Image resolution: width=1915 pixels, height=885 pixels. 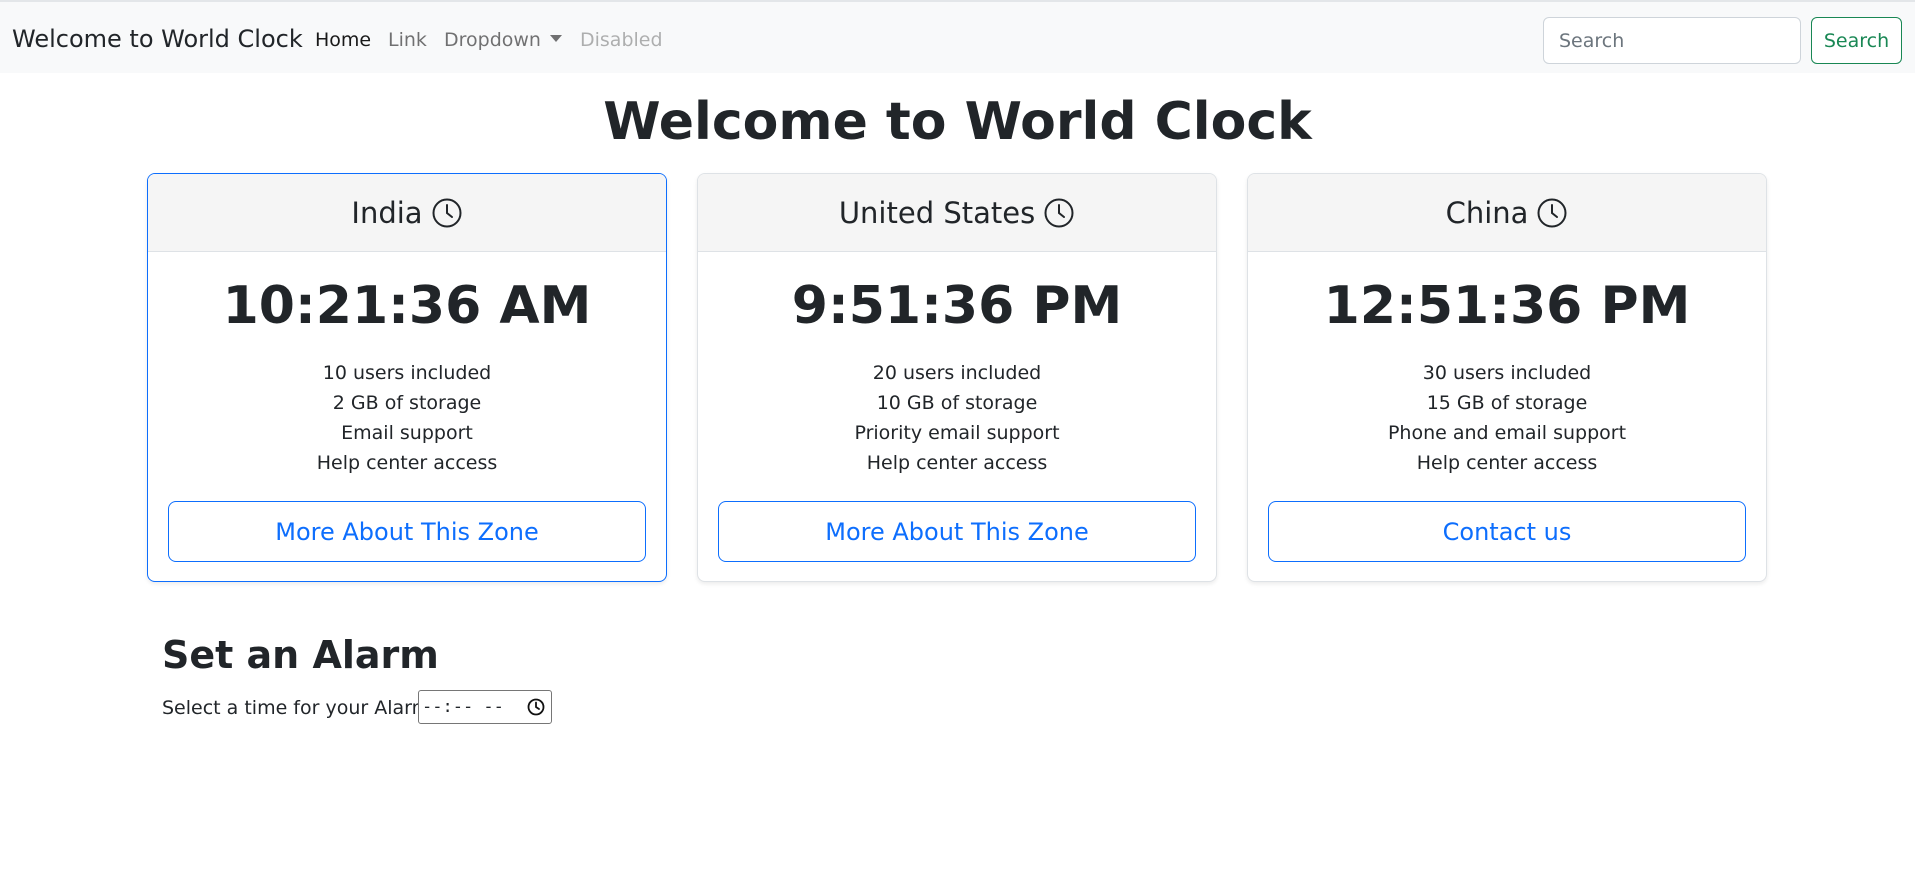 I want to click on navbar-brand: Welcome to World Clock, so click(x=157, y=39).